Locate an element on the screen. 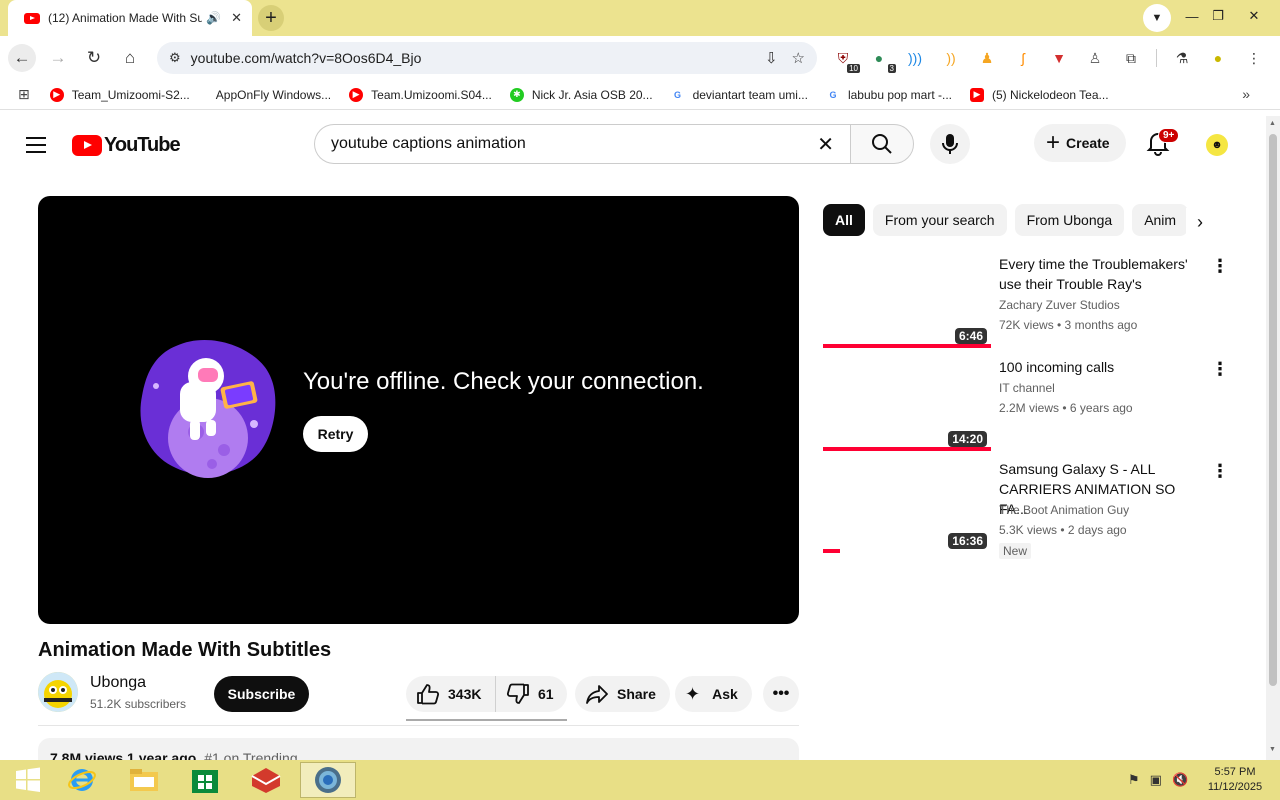 The height and width of the screenshot is (800, 1280). subscribe-button: Subscribe is located at coordinates (261, 694).